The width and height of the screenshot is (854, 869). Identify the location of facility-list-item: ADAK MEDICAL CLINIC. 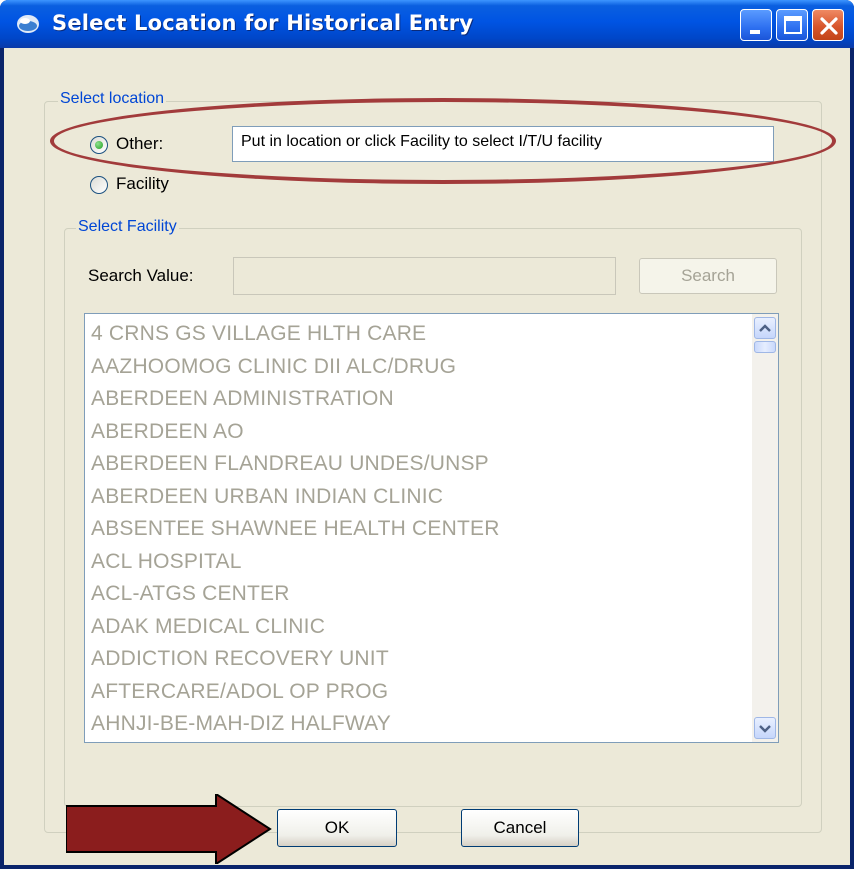
(208, 627).